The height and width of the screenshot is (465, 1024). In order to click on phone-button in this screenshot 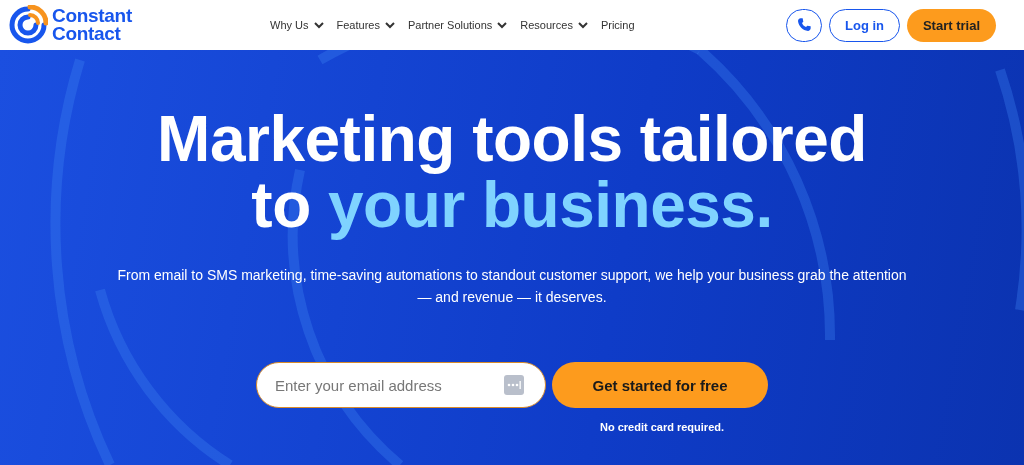, I will do `click(804, 25)`.